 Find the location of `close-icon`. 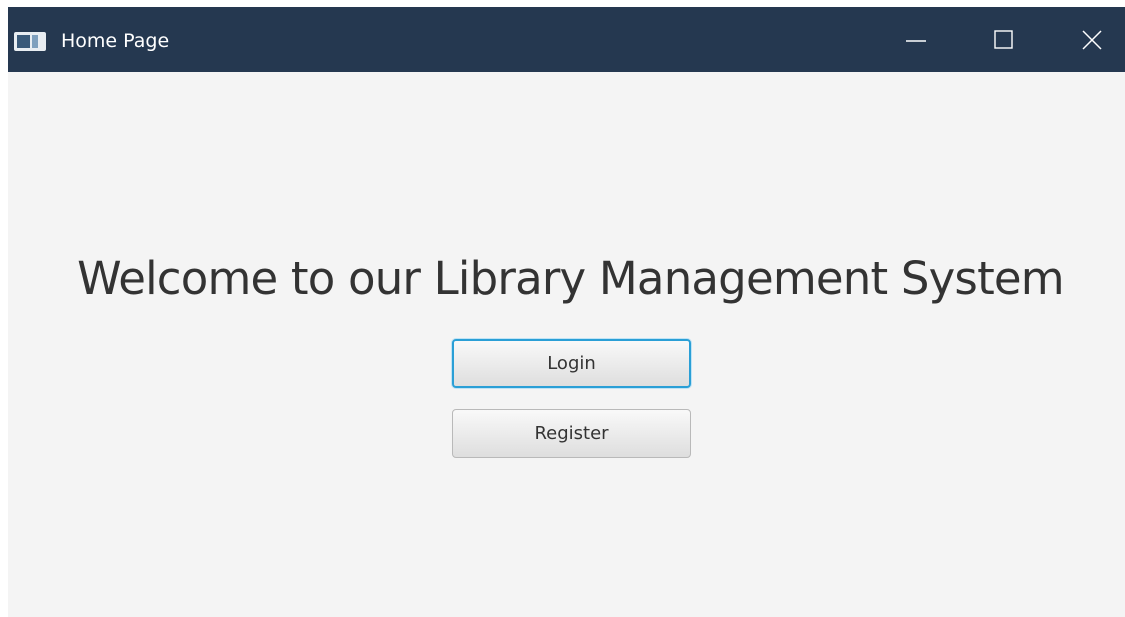

close-icon is located at coordinates (1092, 40).